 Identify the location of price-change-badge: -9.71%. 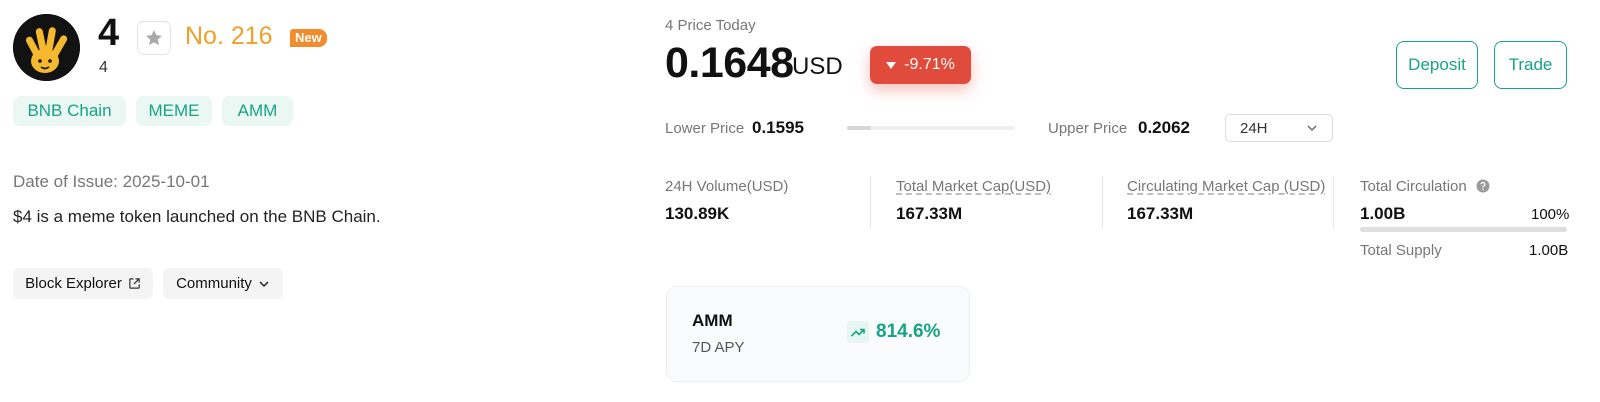
(920, 65).